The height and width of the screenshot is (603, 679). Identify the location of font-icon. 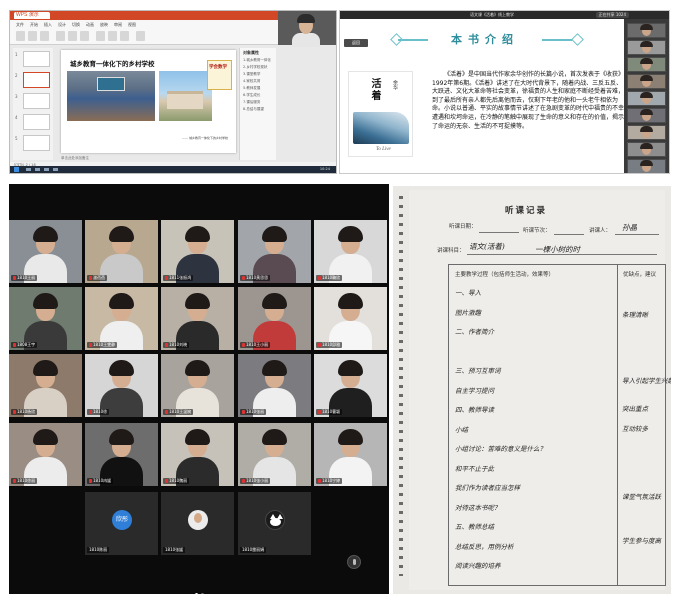
(60, 36).